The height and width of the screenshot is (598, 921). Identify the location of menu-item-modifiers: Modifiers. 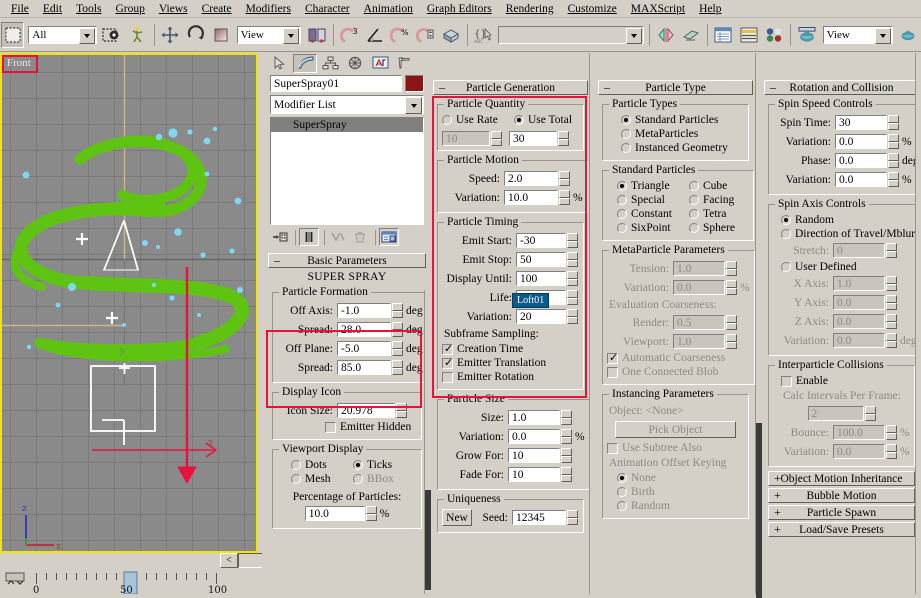
(268, 9).